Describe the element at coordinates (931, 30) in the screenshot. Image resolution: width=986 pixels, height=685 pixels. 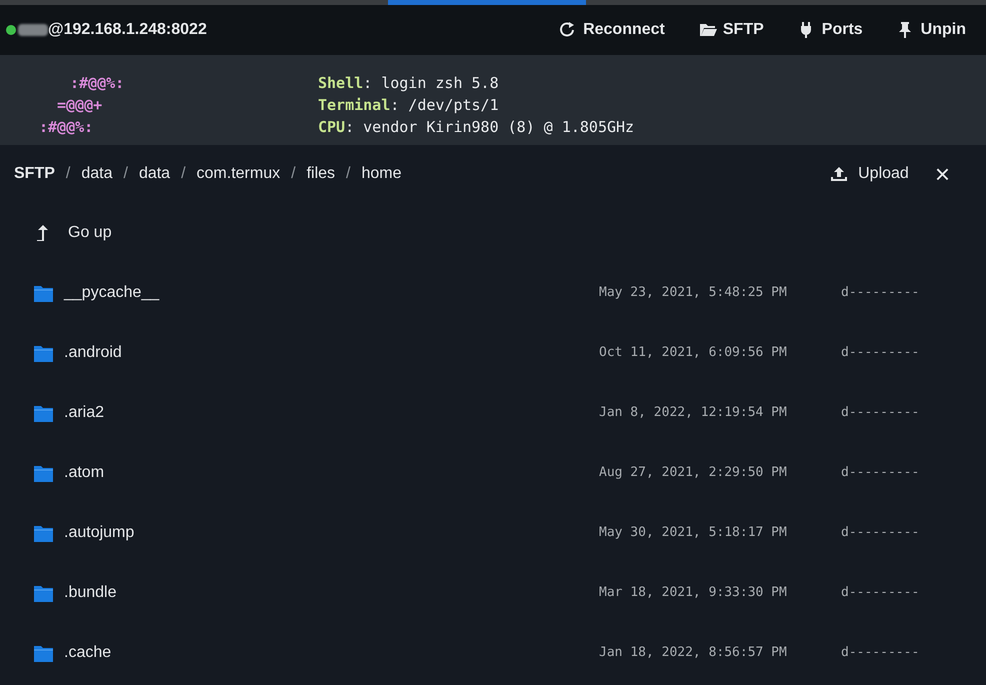
I see `pin-button: Unpin` at that location.